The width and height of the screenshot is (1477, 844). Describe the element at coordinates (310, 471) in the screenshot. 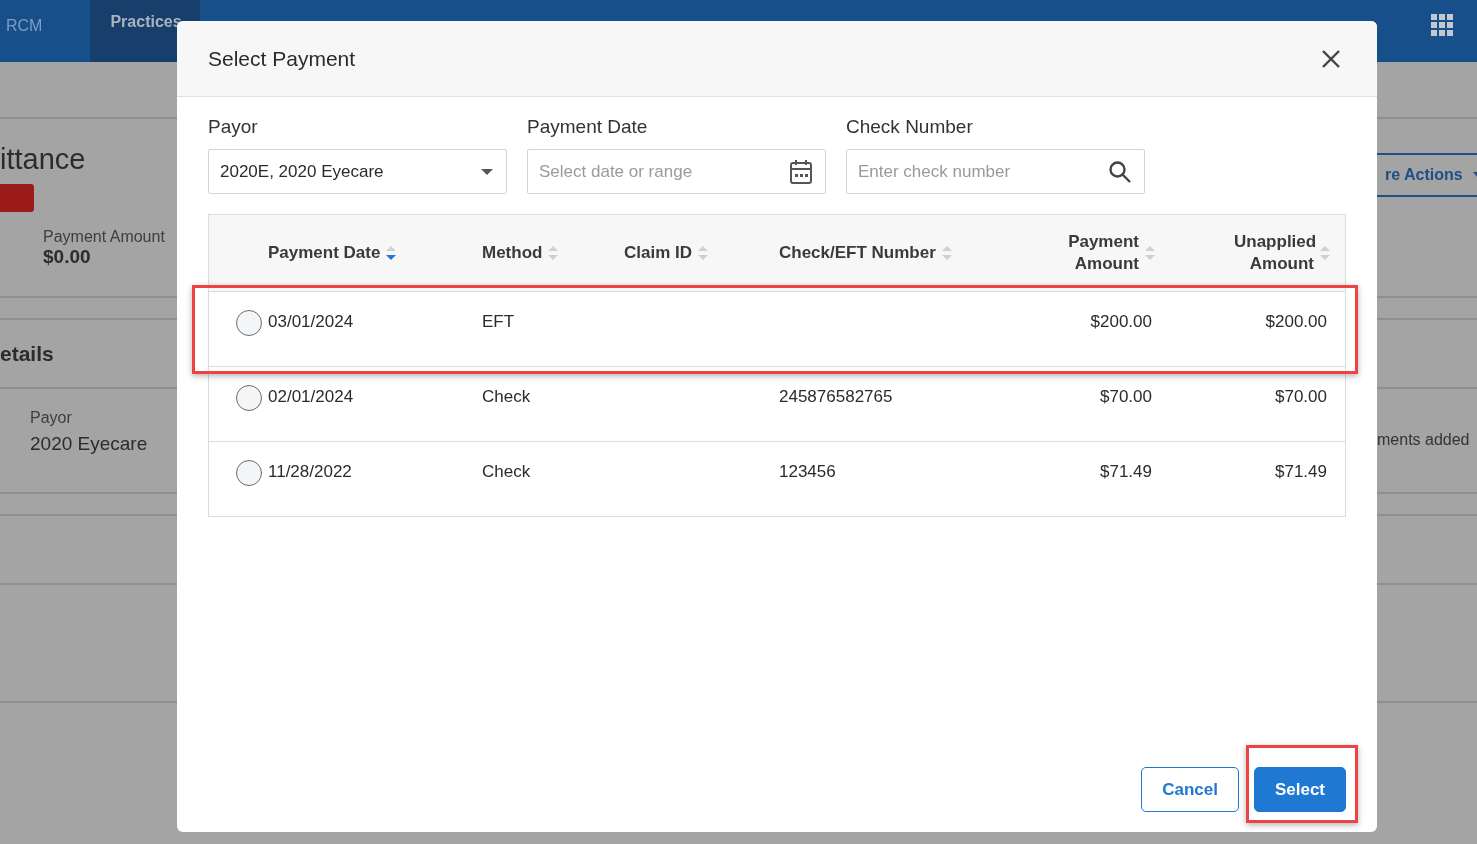

I see `table-cell-text: 11/28/2022` at that location.